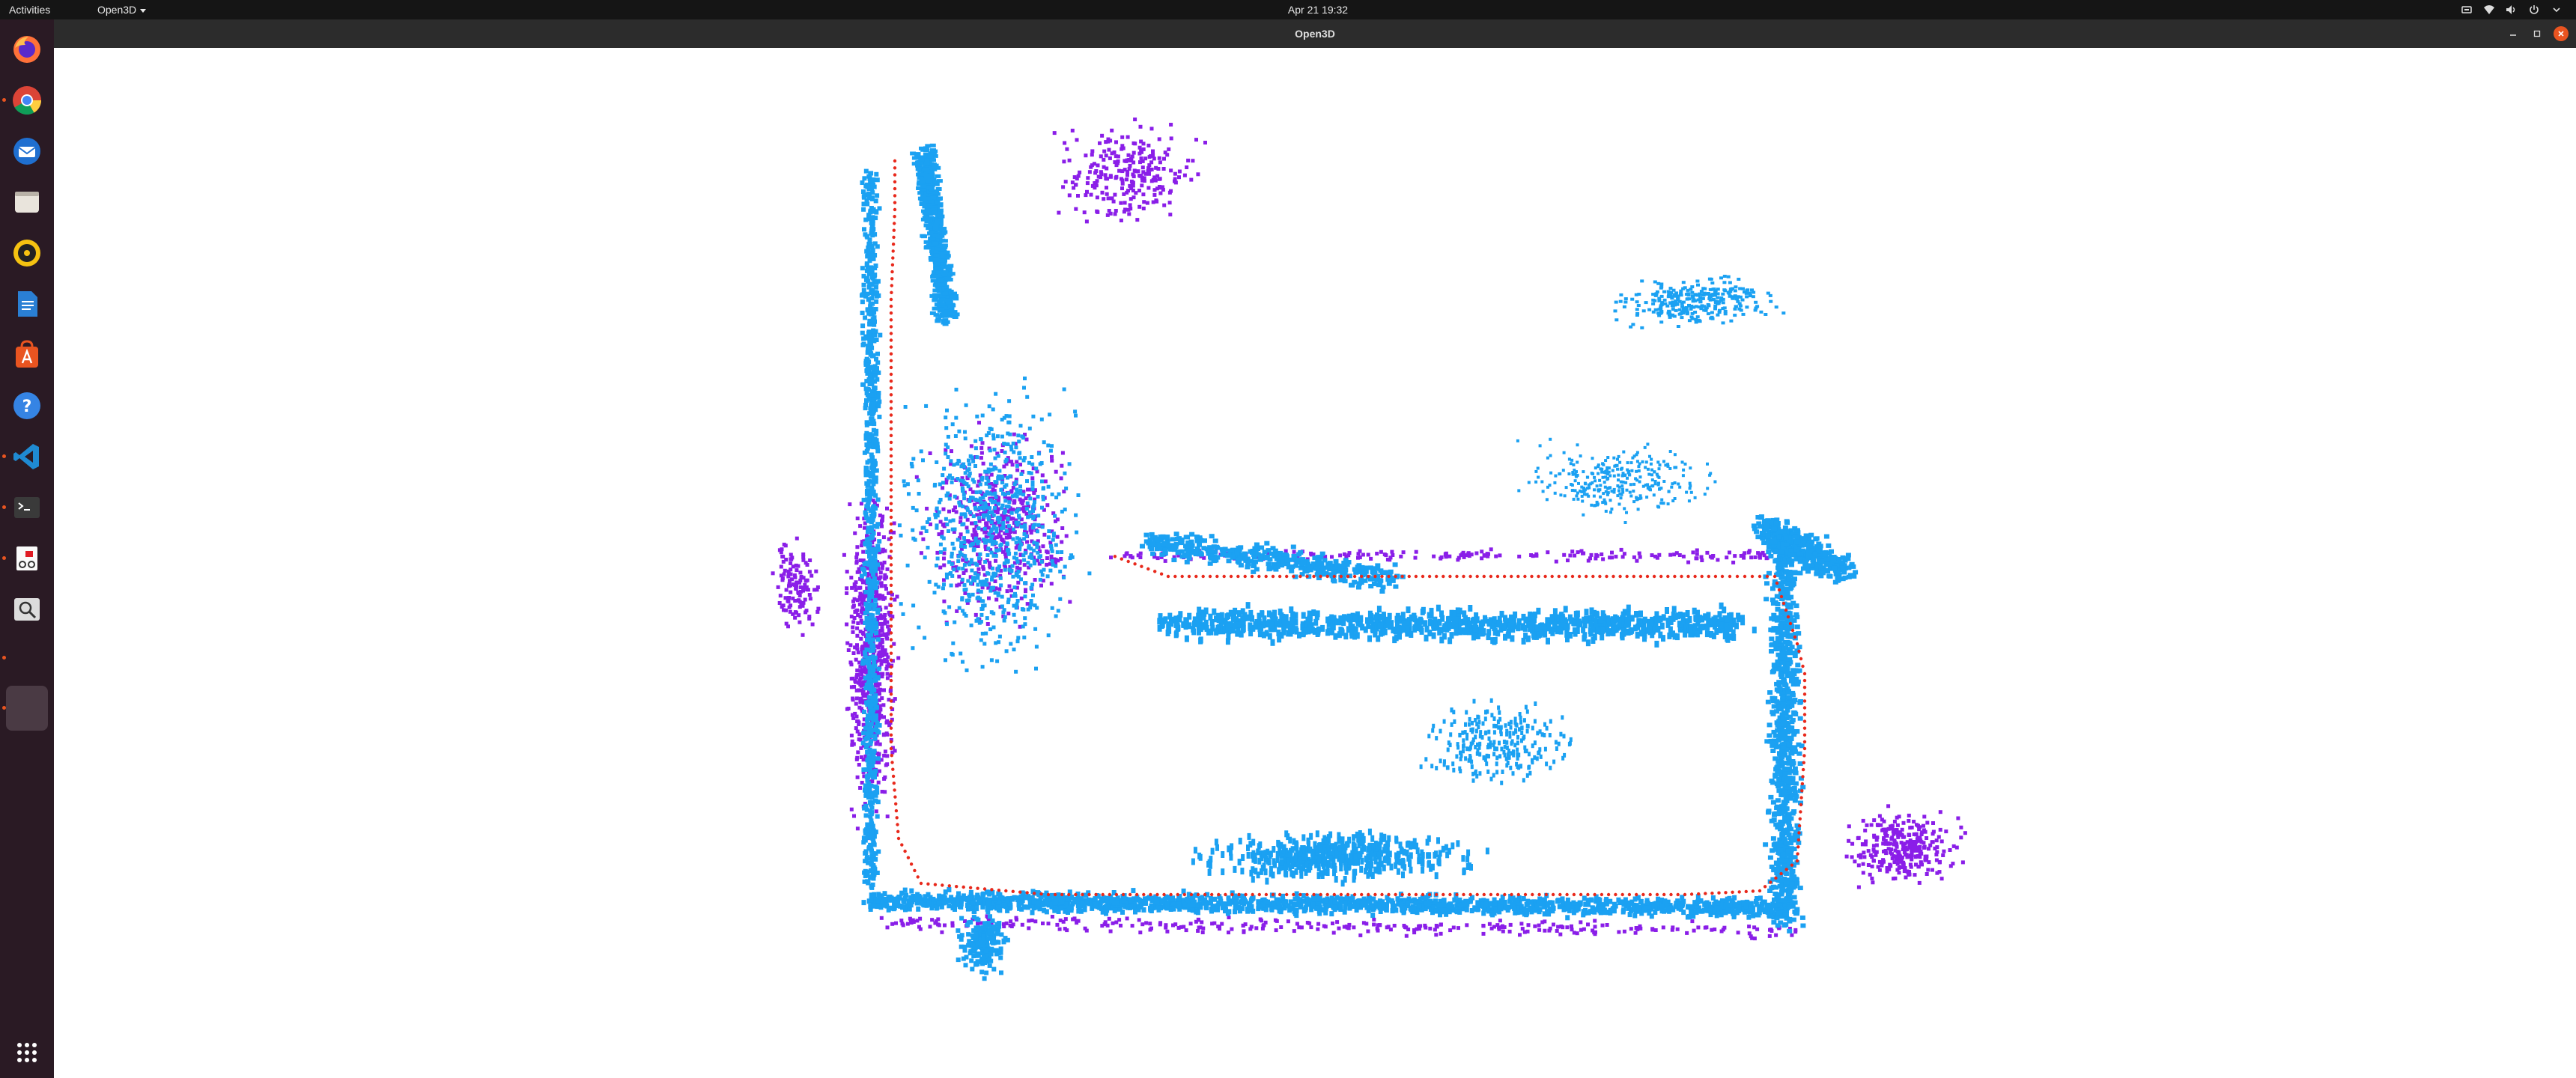  I want to click on firefox-icon, so click(26, 49).